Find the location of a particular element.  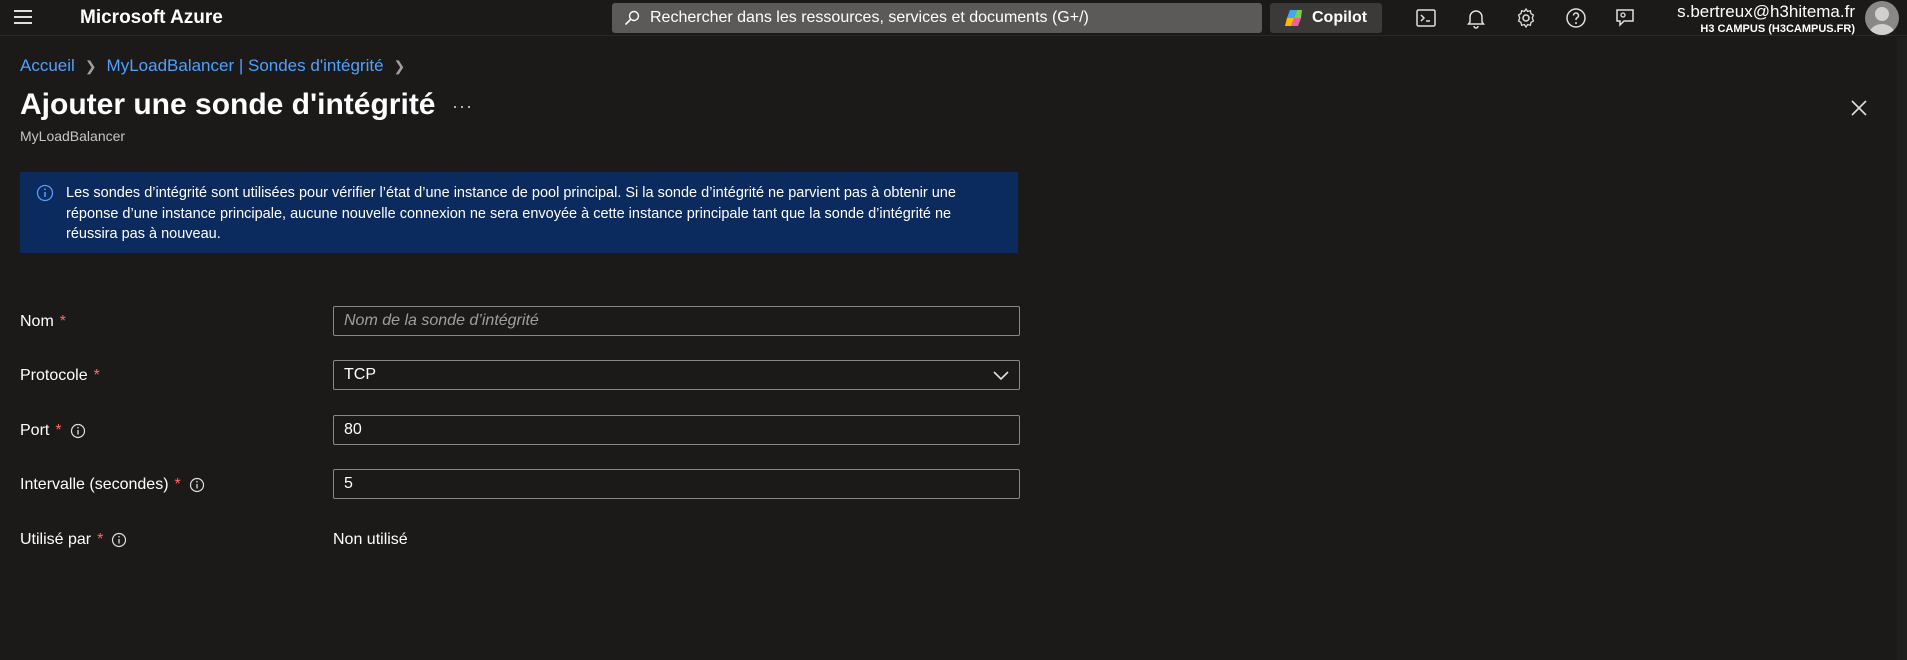

user-avatar-icon is located at coordinates (1882, 21).